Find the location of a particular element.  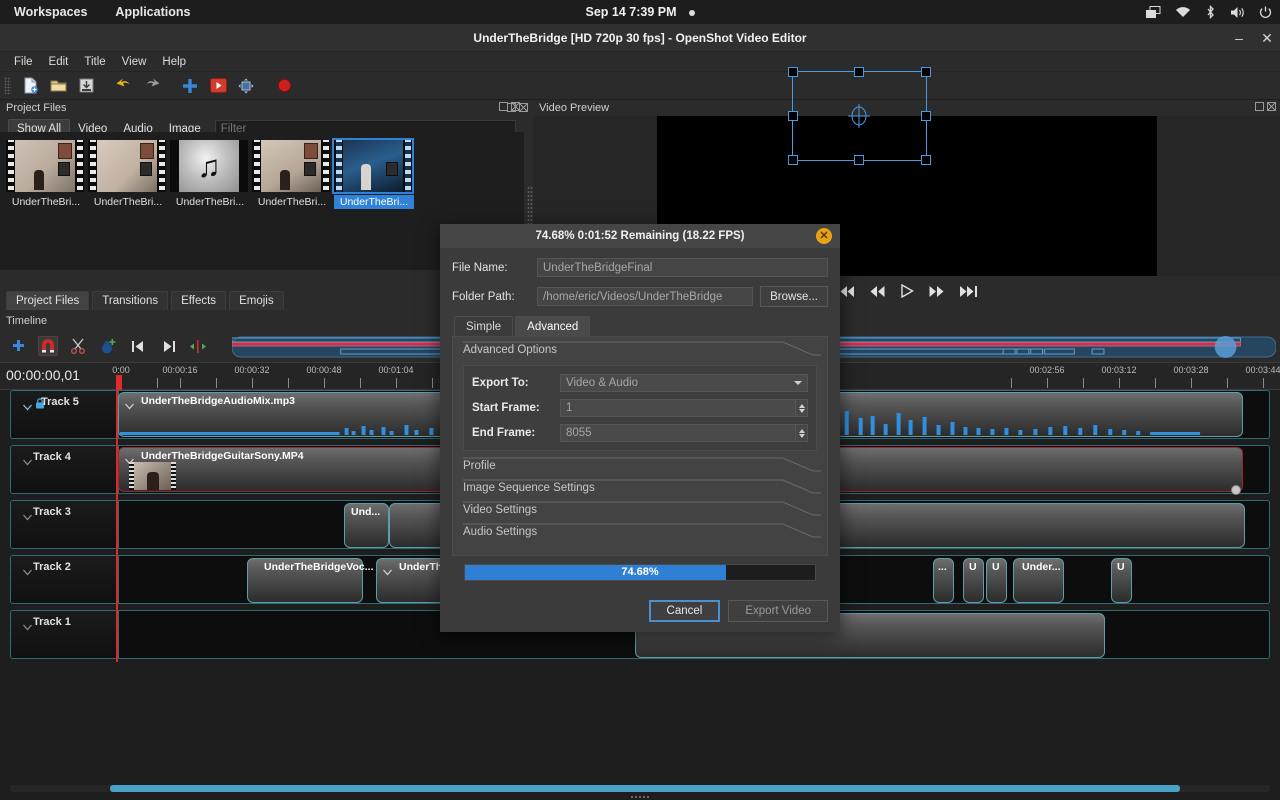

previous-marker-icon is located at coordinates (138, 346).